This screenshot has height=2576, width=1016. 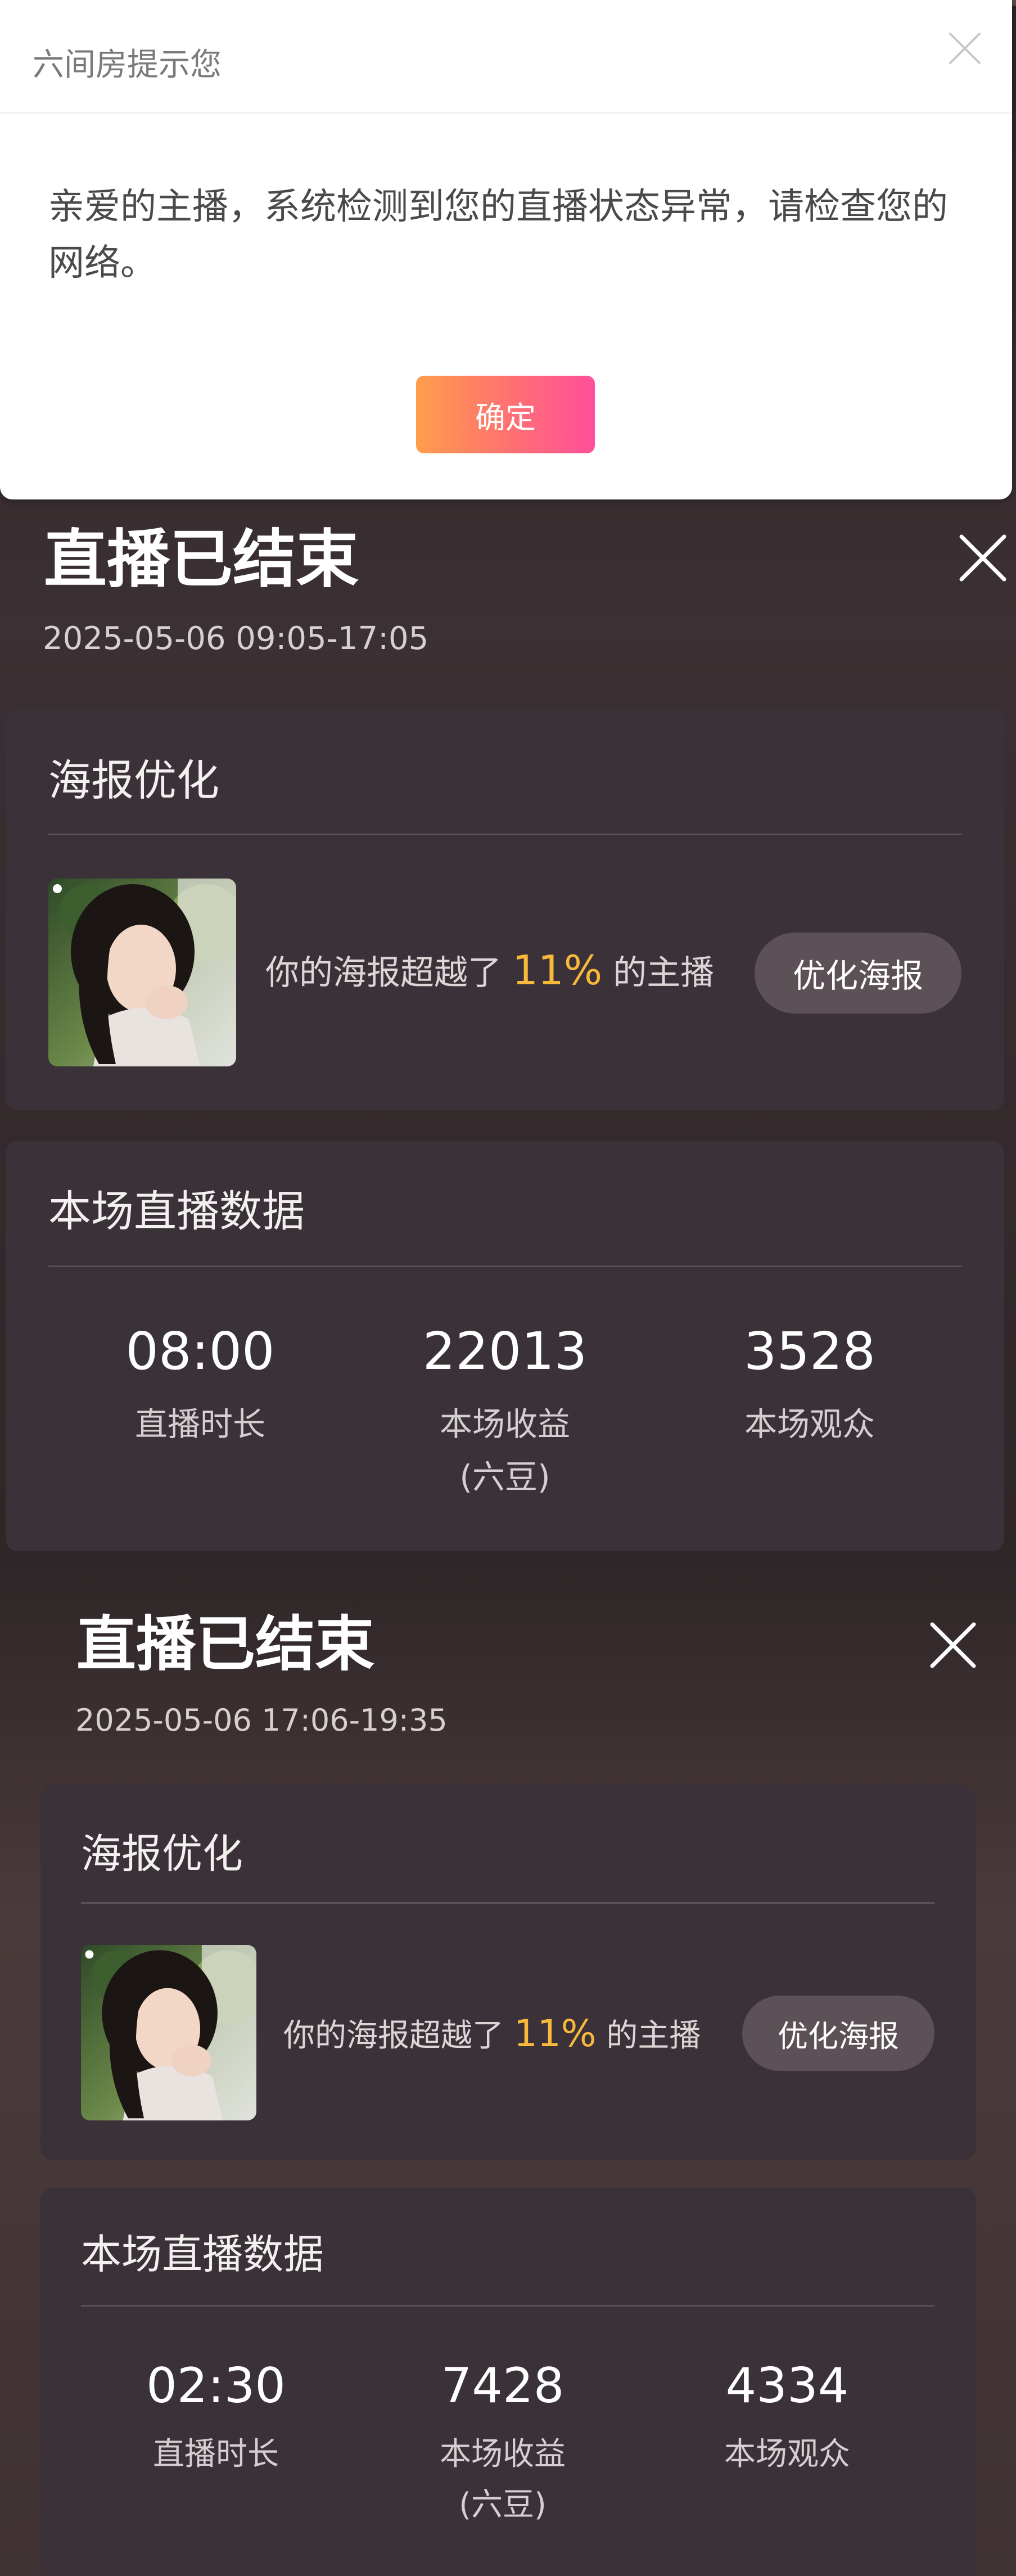 What do you see at coordinates (498, 235) in the screenshot?
I see `dialog-message: 亲爱的主播，系统检测到您的直播状态异常，请检查您的网络。` at bounding box center [498, 235].